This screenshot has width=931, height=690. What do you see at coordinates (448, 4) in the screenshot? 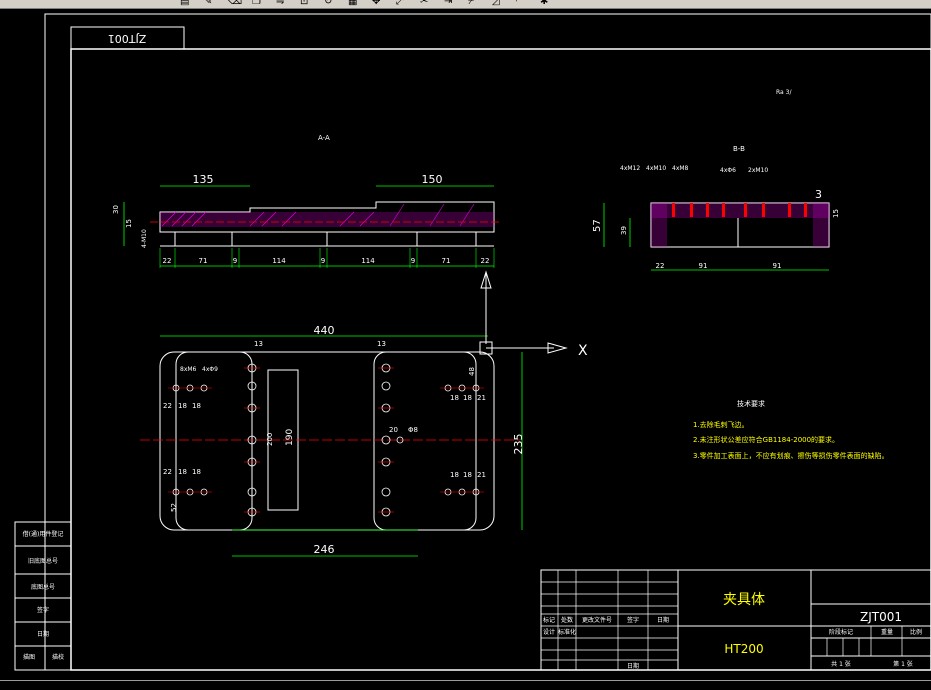
I see `extend-icon: ⇥` at bounding box center [448, 4].